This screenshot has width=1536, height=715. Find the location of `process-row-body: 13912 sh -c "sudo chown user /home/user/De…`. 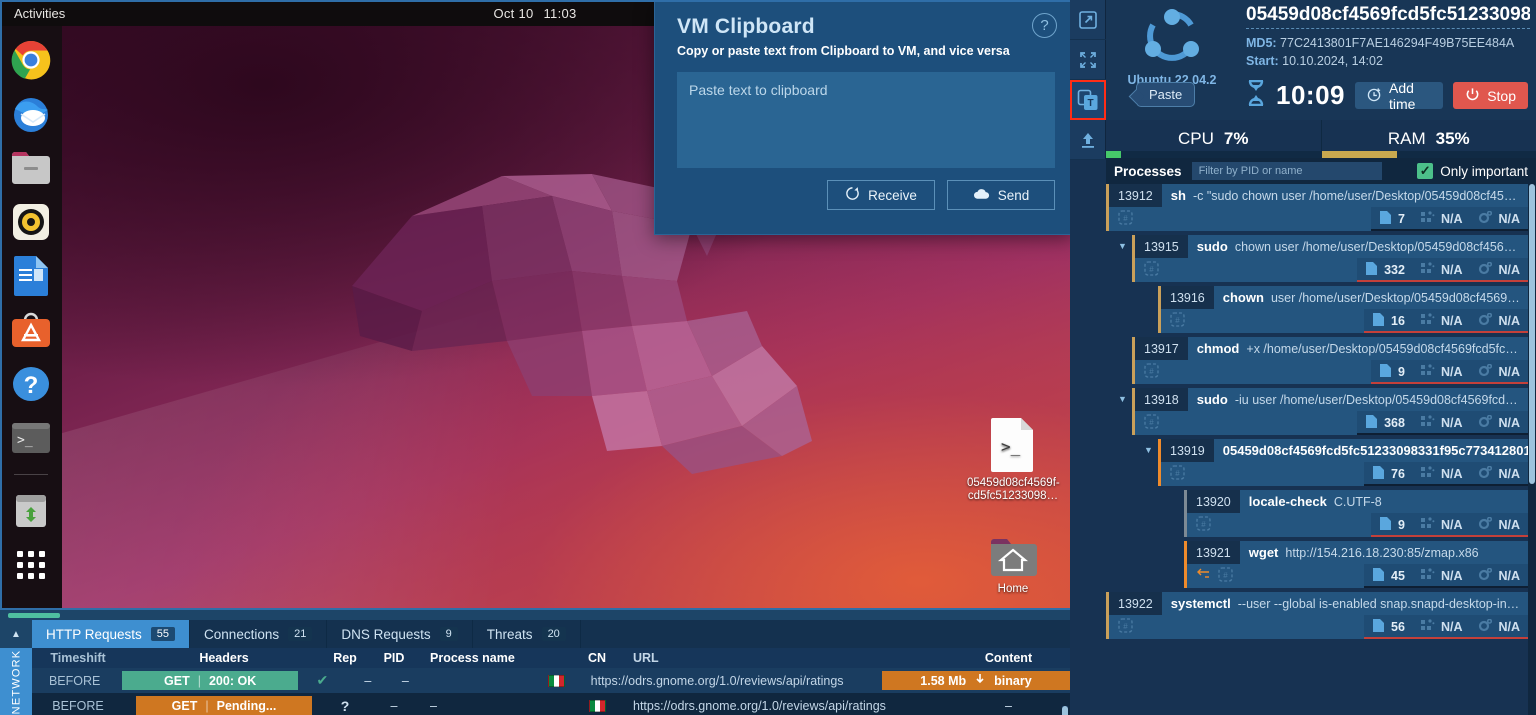

process-row-body: 13912 sh -c "sudo chown user /home/user/De… is located at coordinates (1317, 207).